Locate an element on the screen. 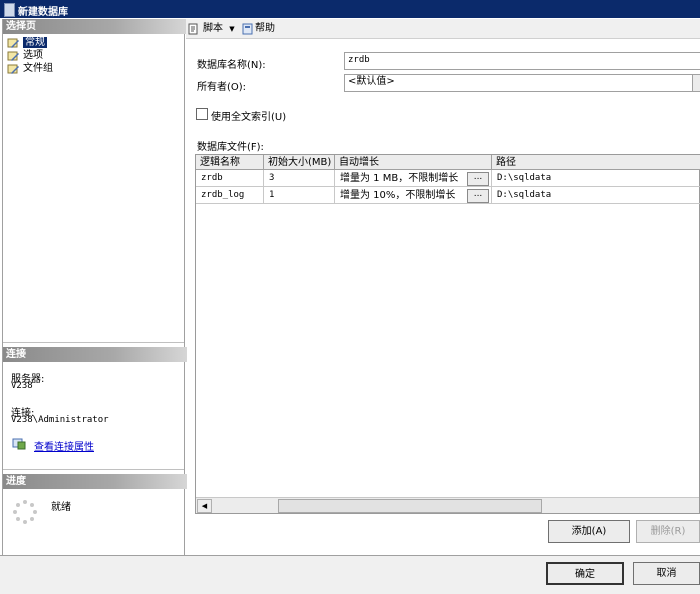  column-header-path: 路径 is located at coordinates (596, 162).